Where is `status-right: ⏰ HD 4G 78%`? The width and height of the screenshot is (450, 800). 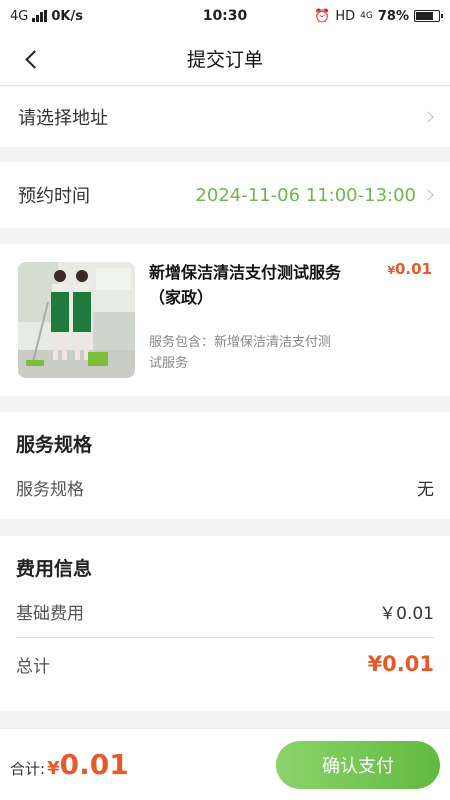 status-right: ⏰ HD 4G 78% is located at coordinates (366, 16).